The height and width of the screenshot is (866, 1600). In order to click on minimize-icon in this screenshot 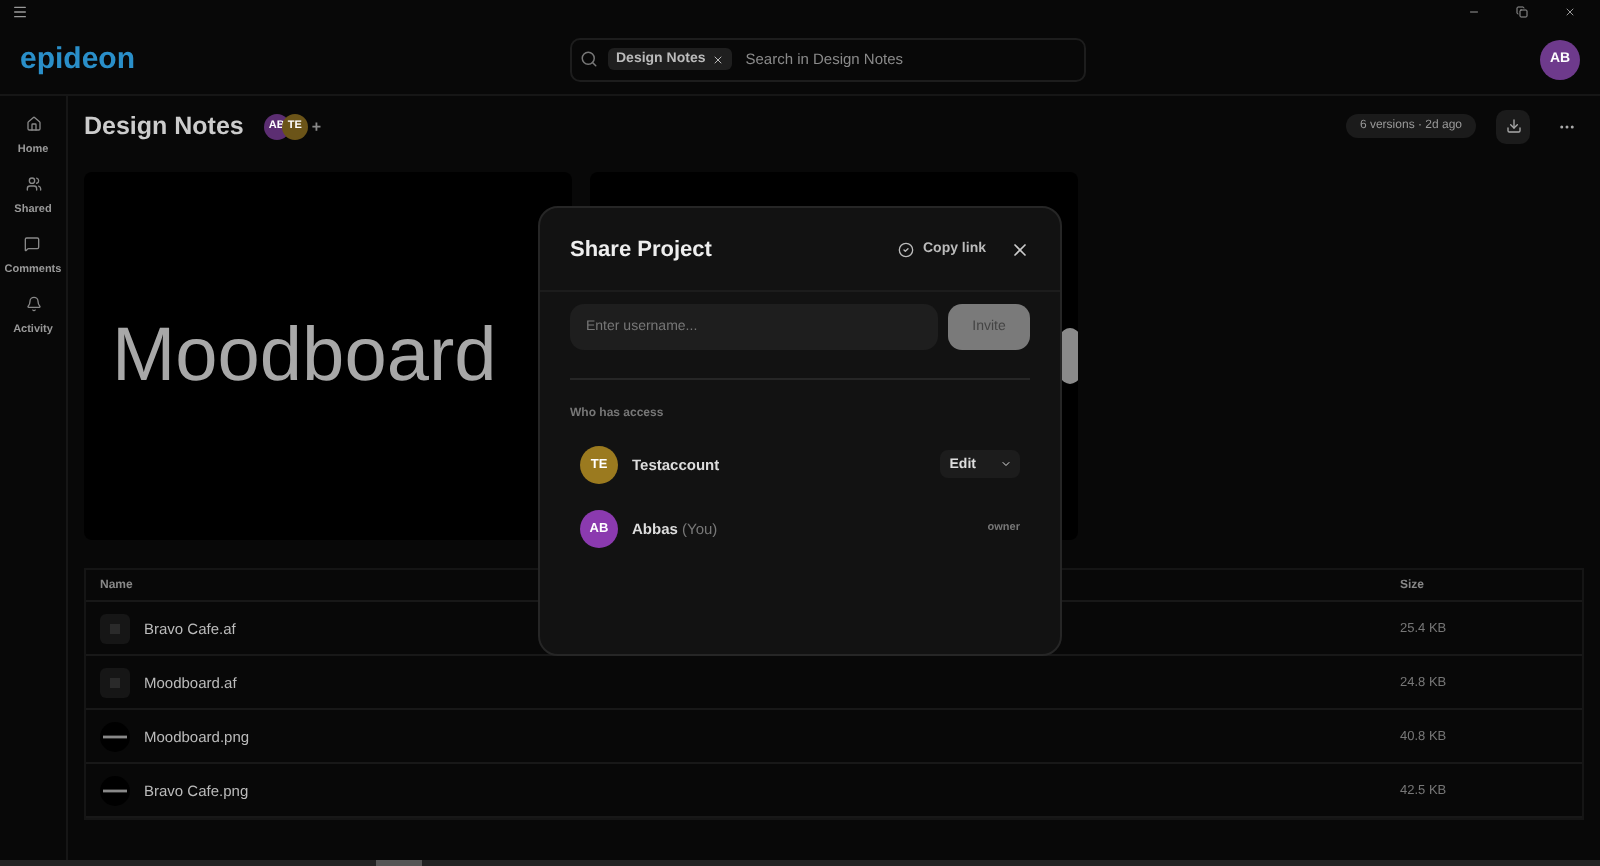, I will do `click(1474, 12)`.